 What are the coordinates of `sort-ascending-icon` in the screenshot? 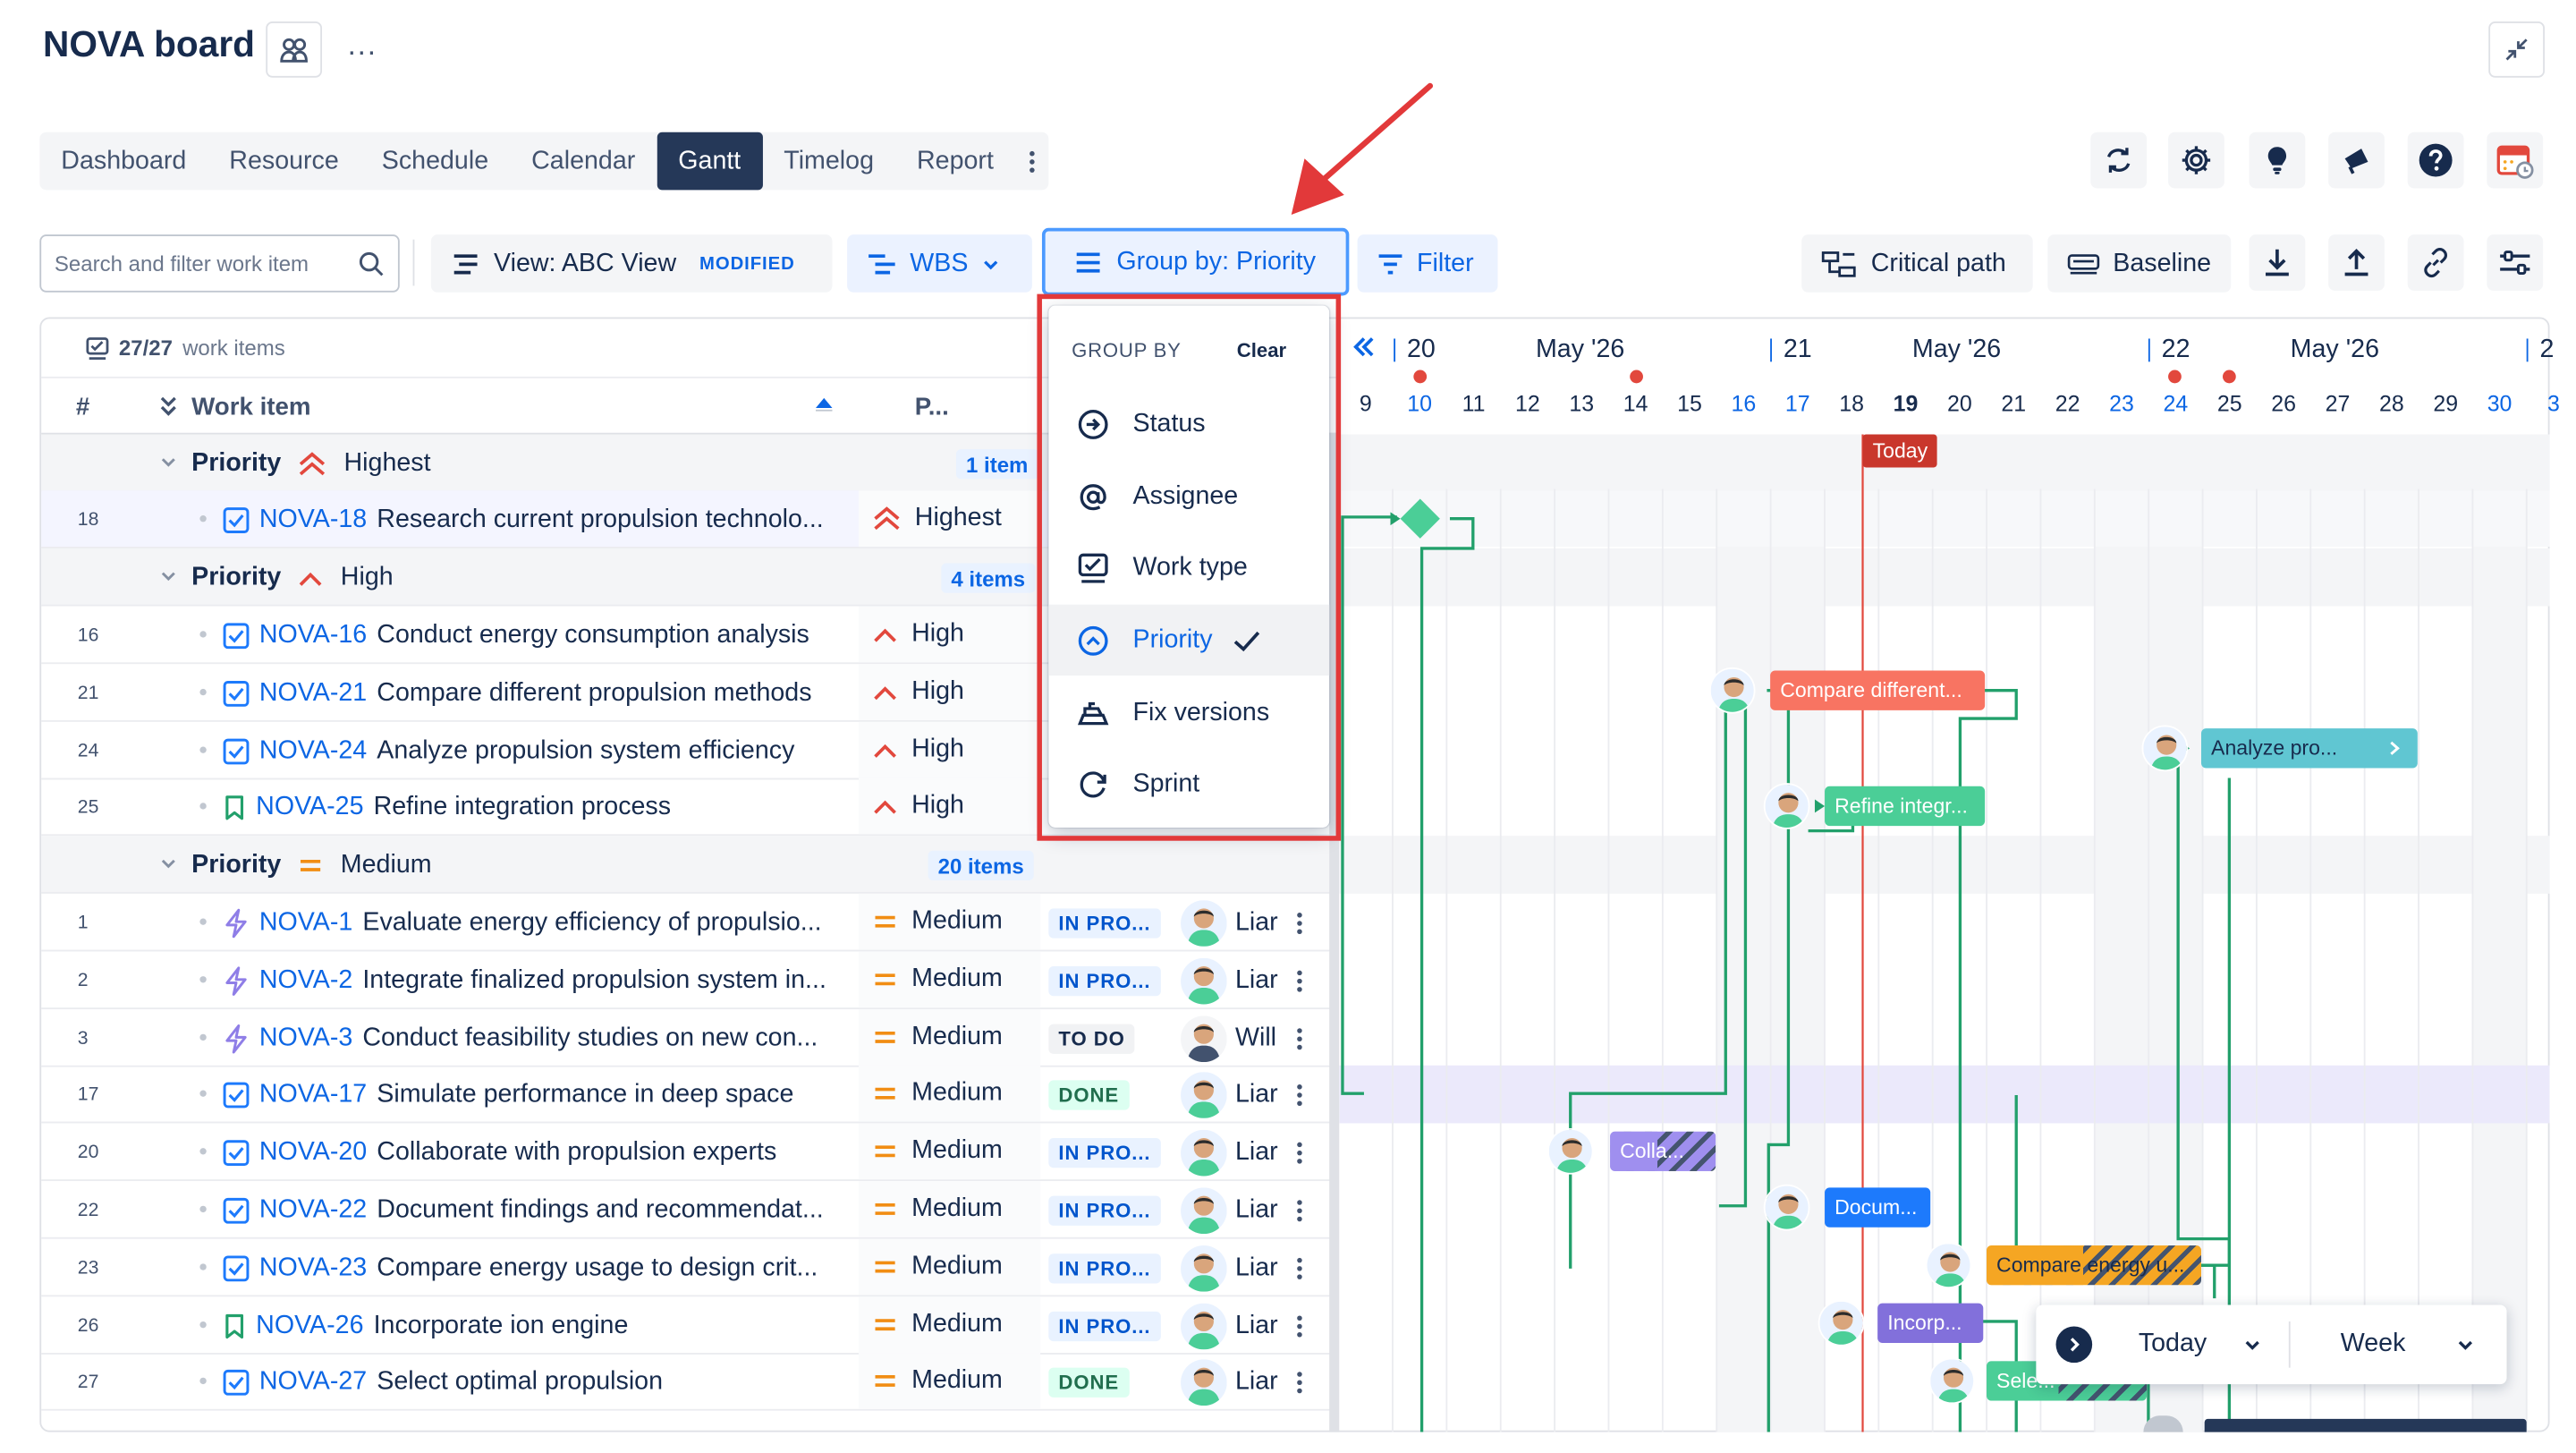 It's located at (824, 403).